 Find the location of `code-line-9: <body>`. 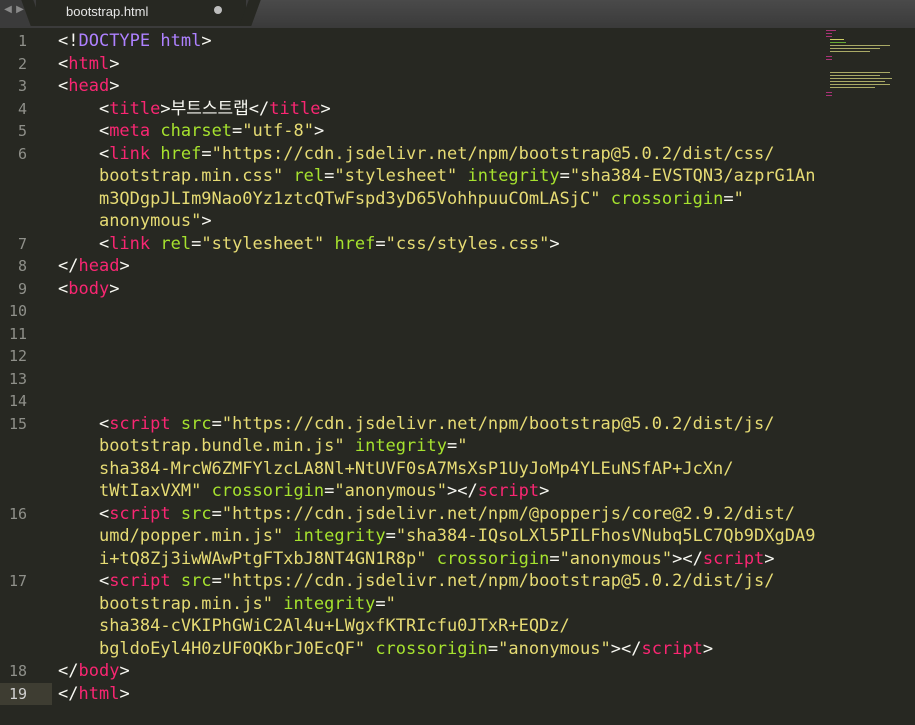

code-line-9: <body> is located at coordinates (88, 289).